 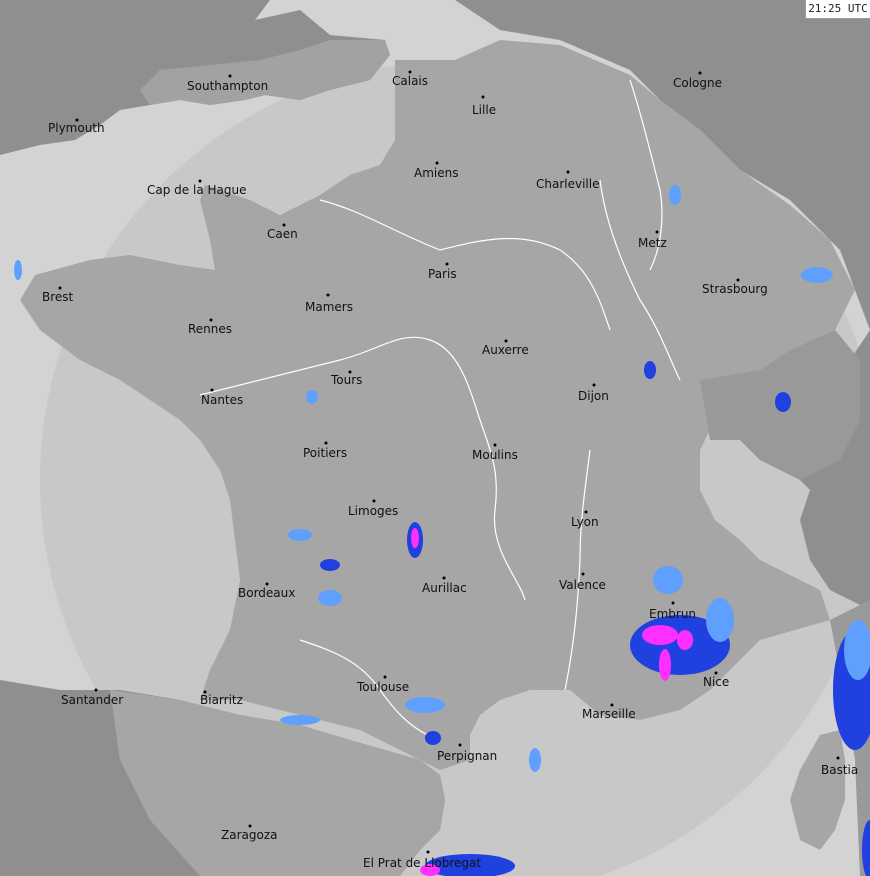 What do you see at coordinates (373, 511) in the screenshot?
I see `city-label-limoges: Limoges` at bounding box center [373, 511].